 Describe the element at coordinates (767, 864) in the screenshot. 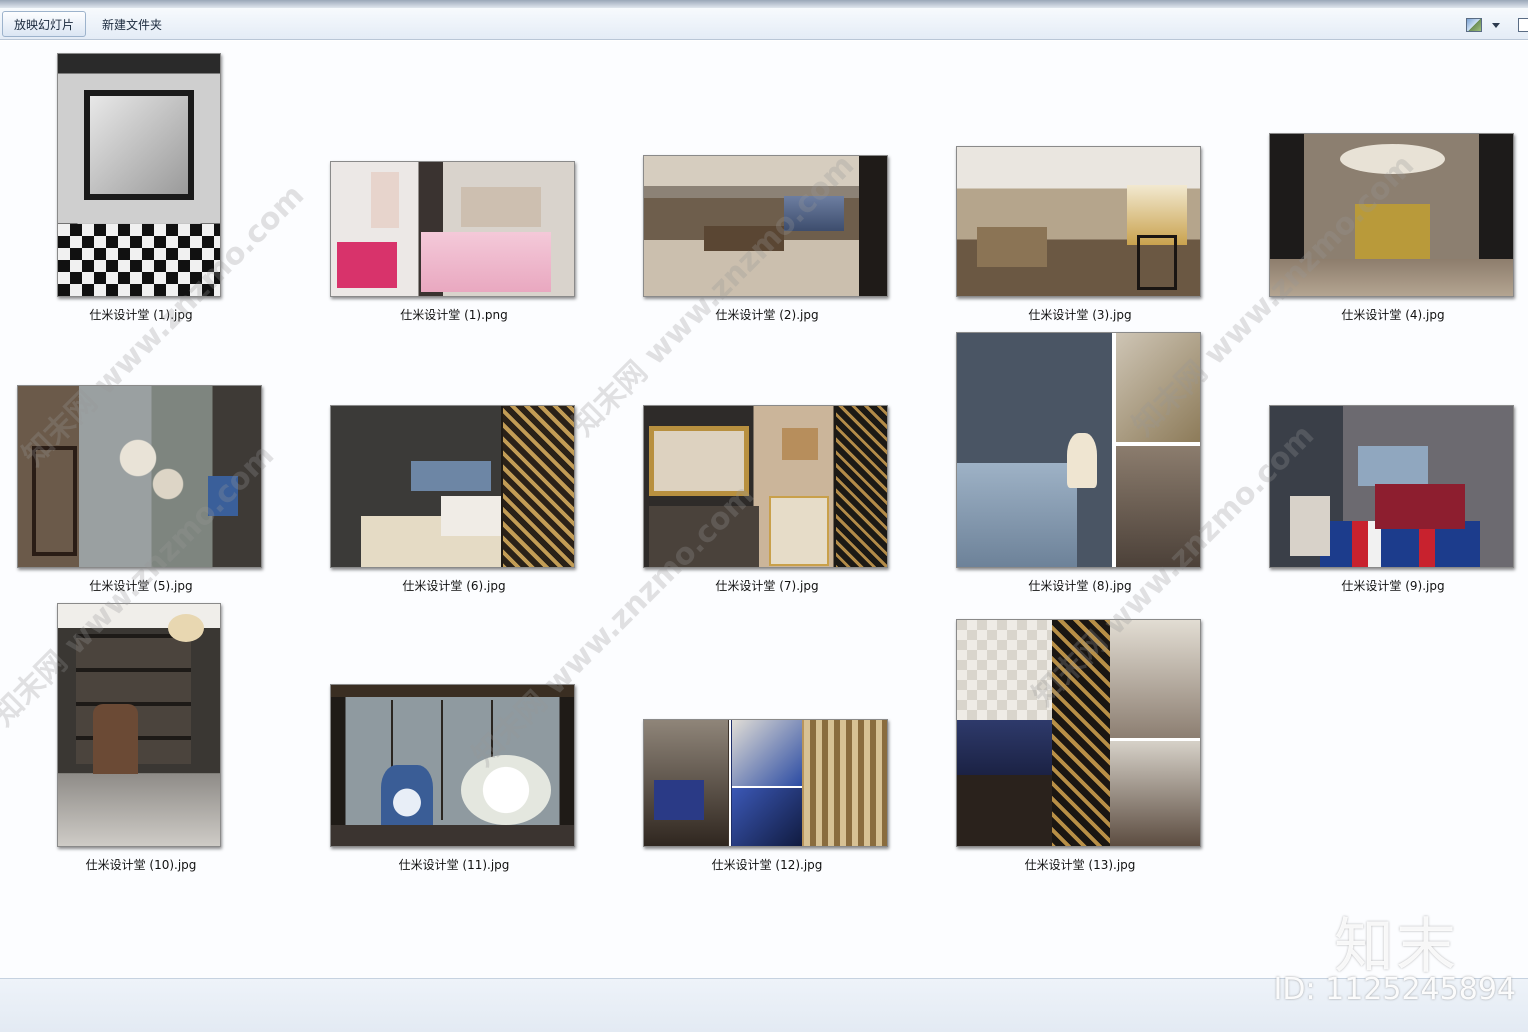

I see `file-name: 仕米设计堂 (12).jpg` at that location.